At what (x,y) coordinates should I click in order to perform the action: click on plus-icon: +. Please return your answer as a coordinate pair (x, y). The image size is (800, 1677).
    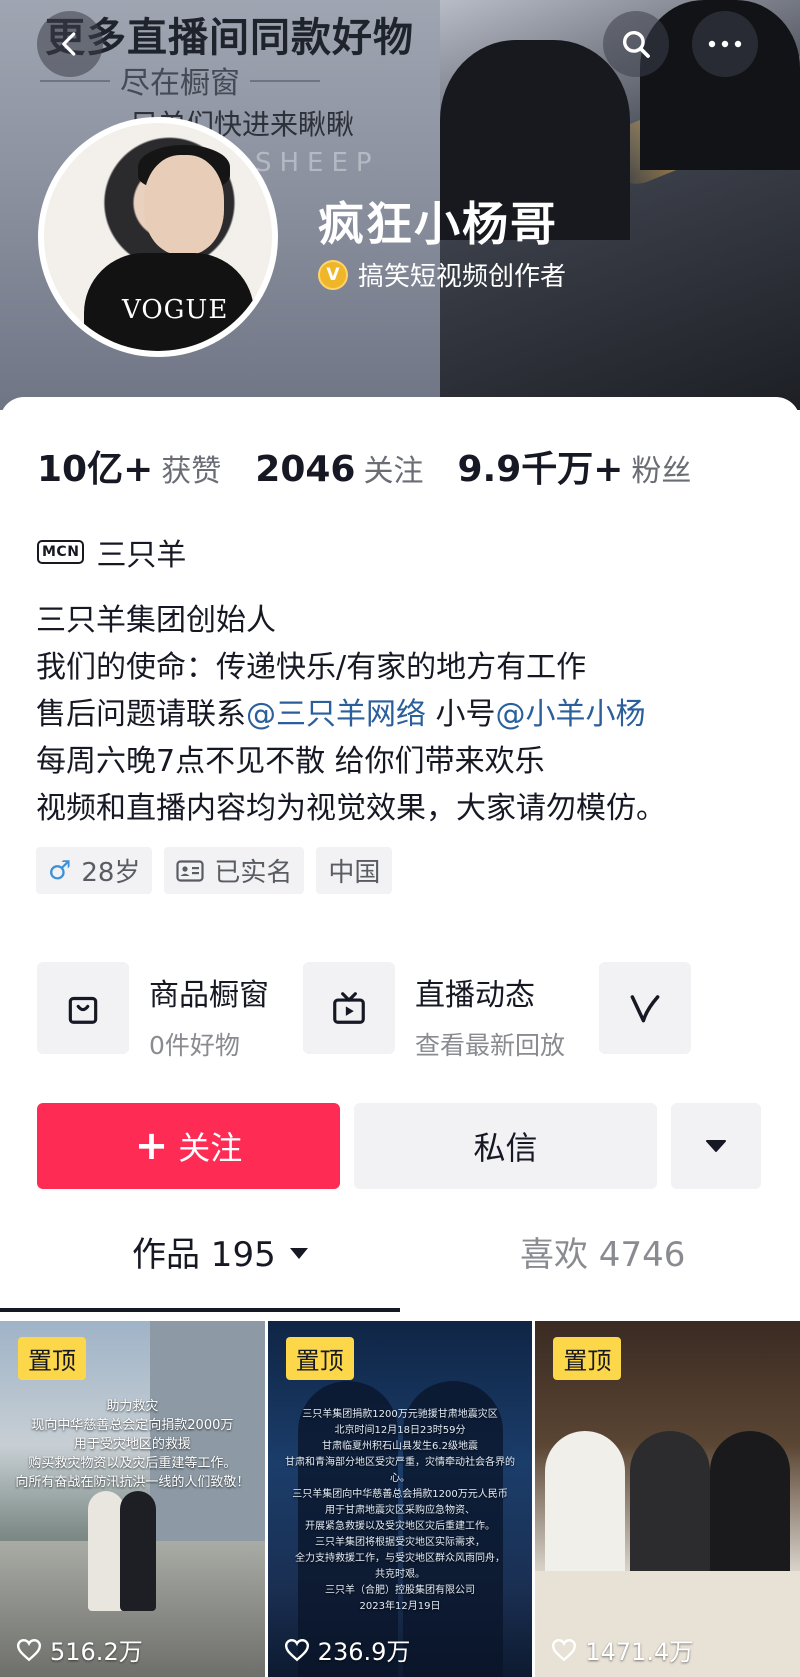
    Looking at the image, I should click on (151, 1146).